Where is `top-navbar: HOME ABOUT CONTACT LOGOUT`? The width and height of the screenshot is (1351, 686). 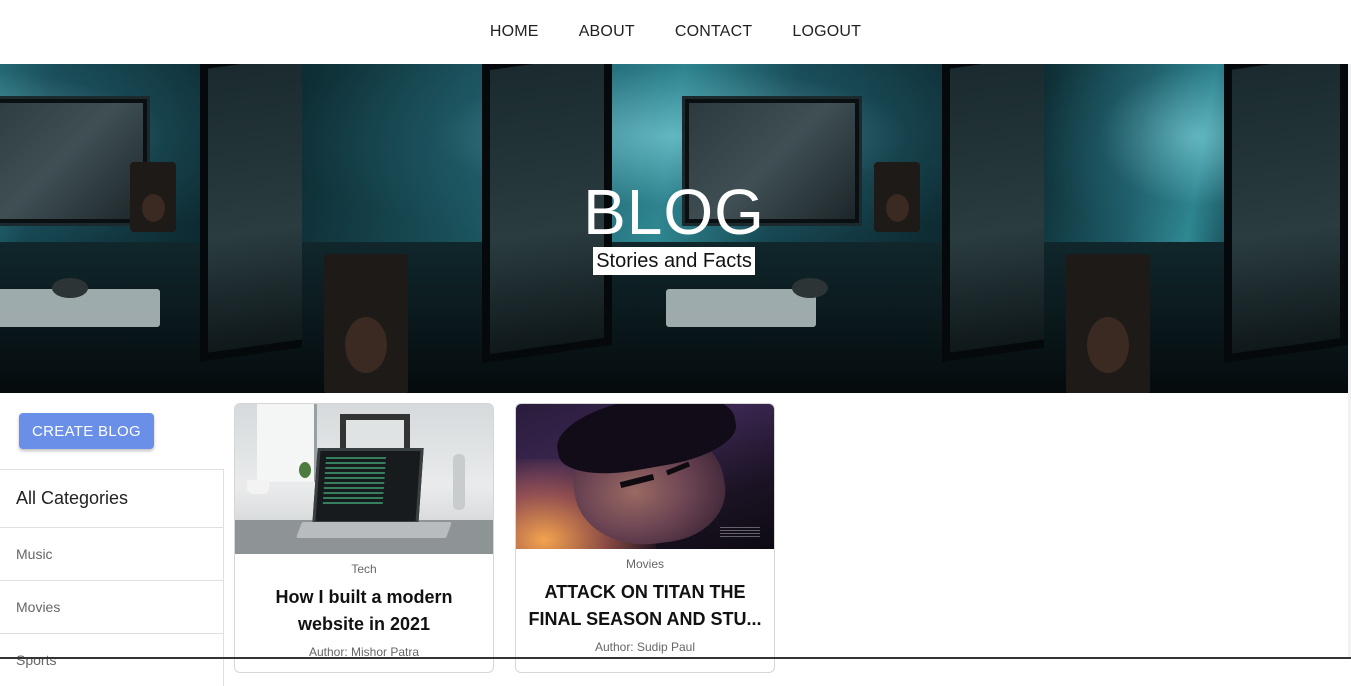
top-navbar: HOME ABOUT CONTACT LOGOUT is located at coordinates (675, 32).